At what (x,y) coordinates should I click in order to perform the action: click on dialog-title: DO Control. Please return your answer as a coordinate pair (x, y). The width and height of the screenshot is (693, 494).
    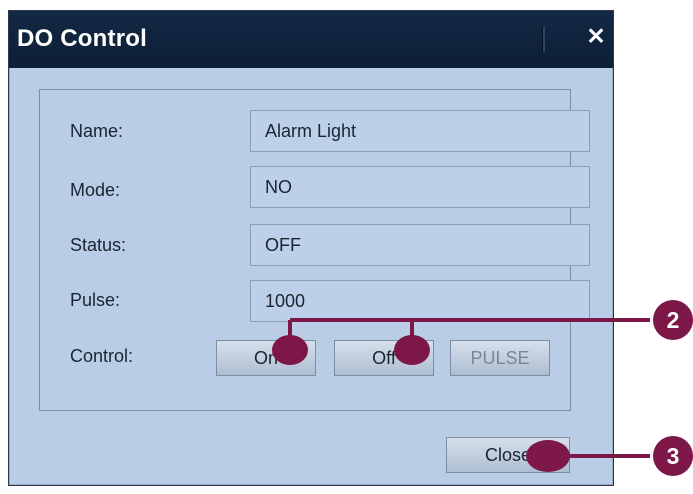
    Looking at the image, I should click on (82, 38).